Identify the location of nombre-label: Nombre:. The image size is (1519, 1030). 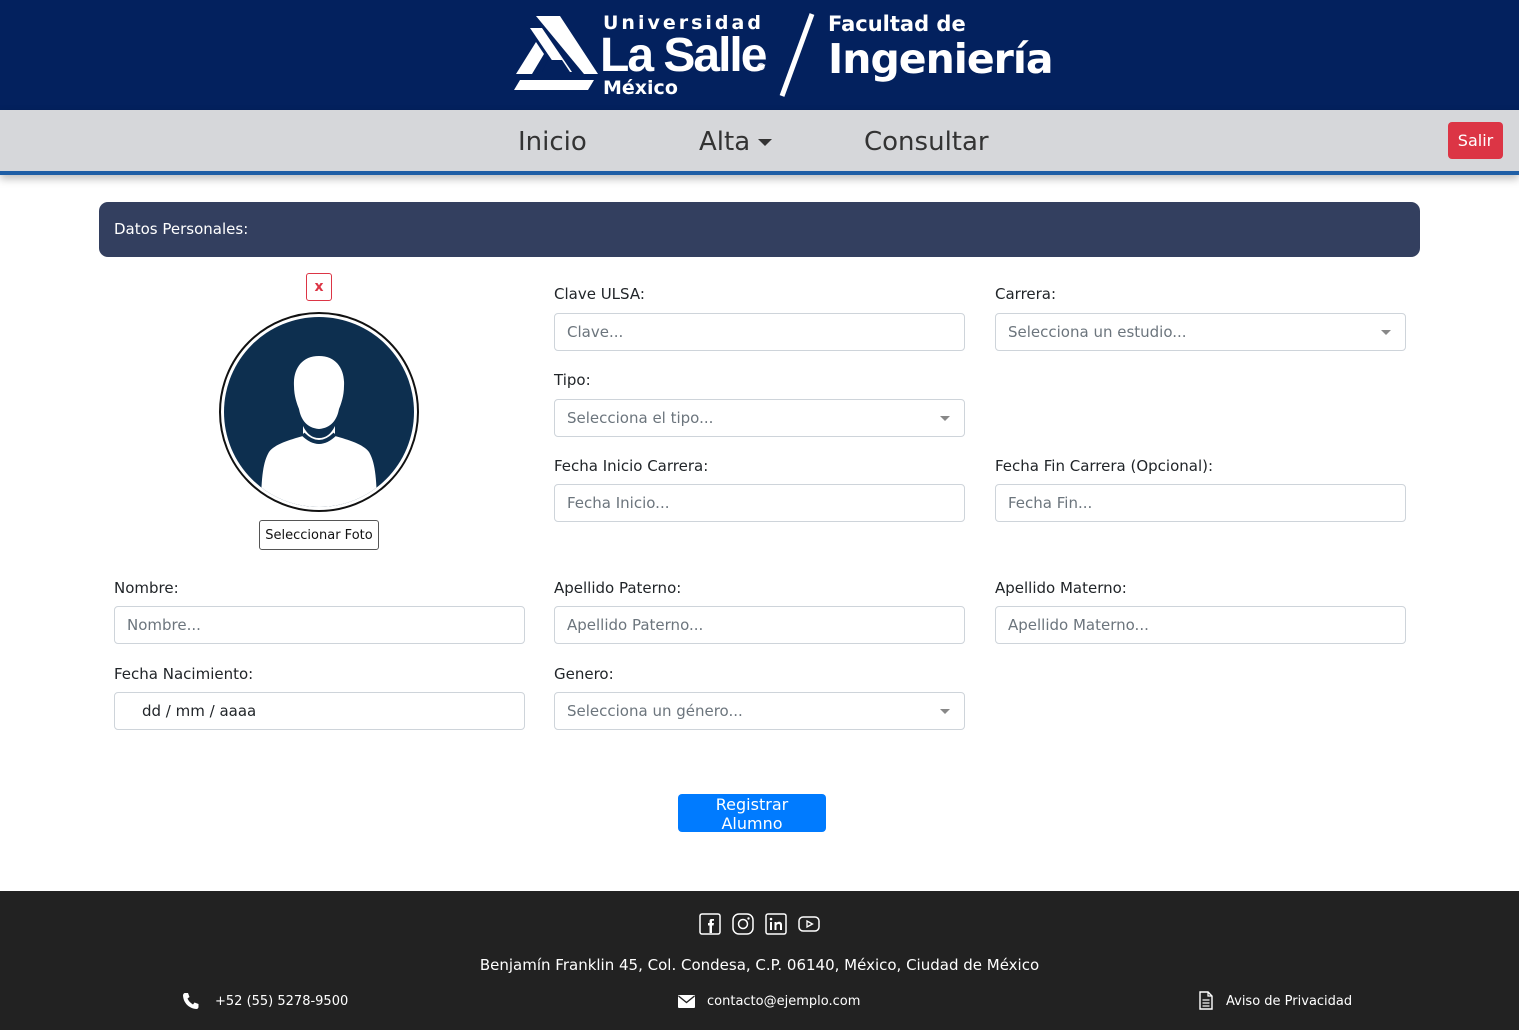
(146, 588).